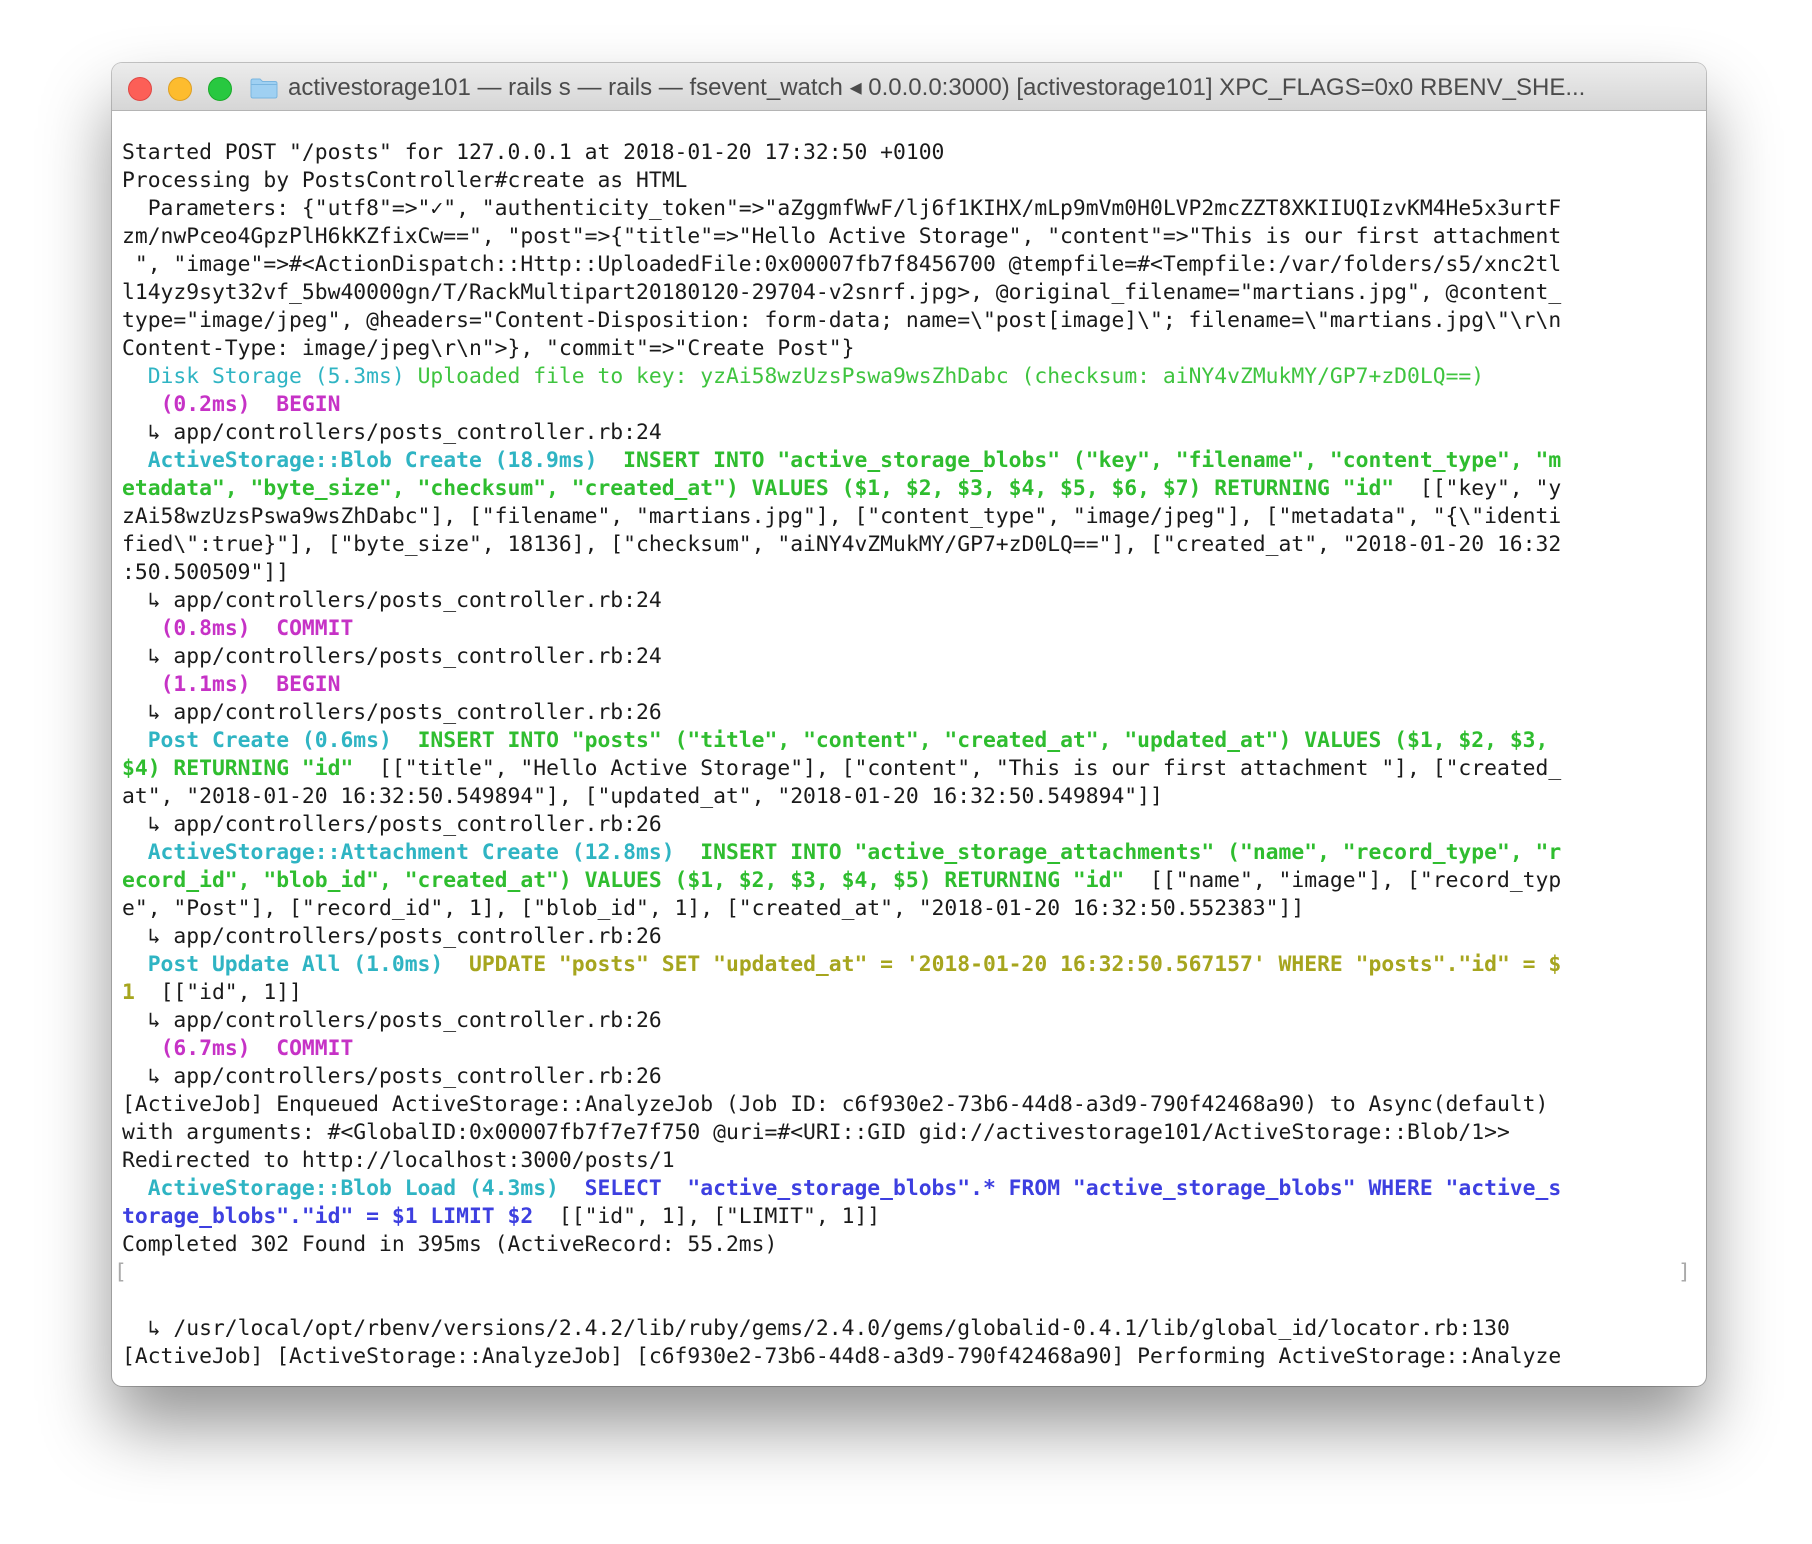 Image resolution: width=1812 pixels, height=1544 pixels. I want to click on terminal-text-segment: [["id", 1]], so click(218, 992).